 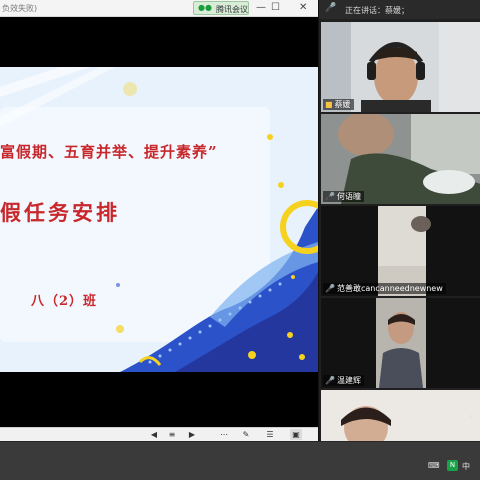 What do you see at coordinates (109, 152) in the screenshot?
I see `slide-heading-line1: 富假期、五育并举、提升素养”` at bounding box center [109, 152].